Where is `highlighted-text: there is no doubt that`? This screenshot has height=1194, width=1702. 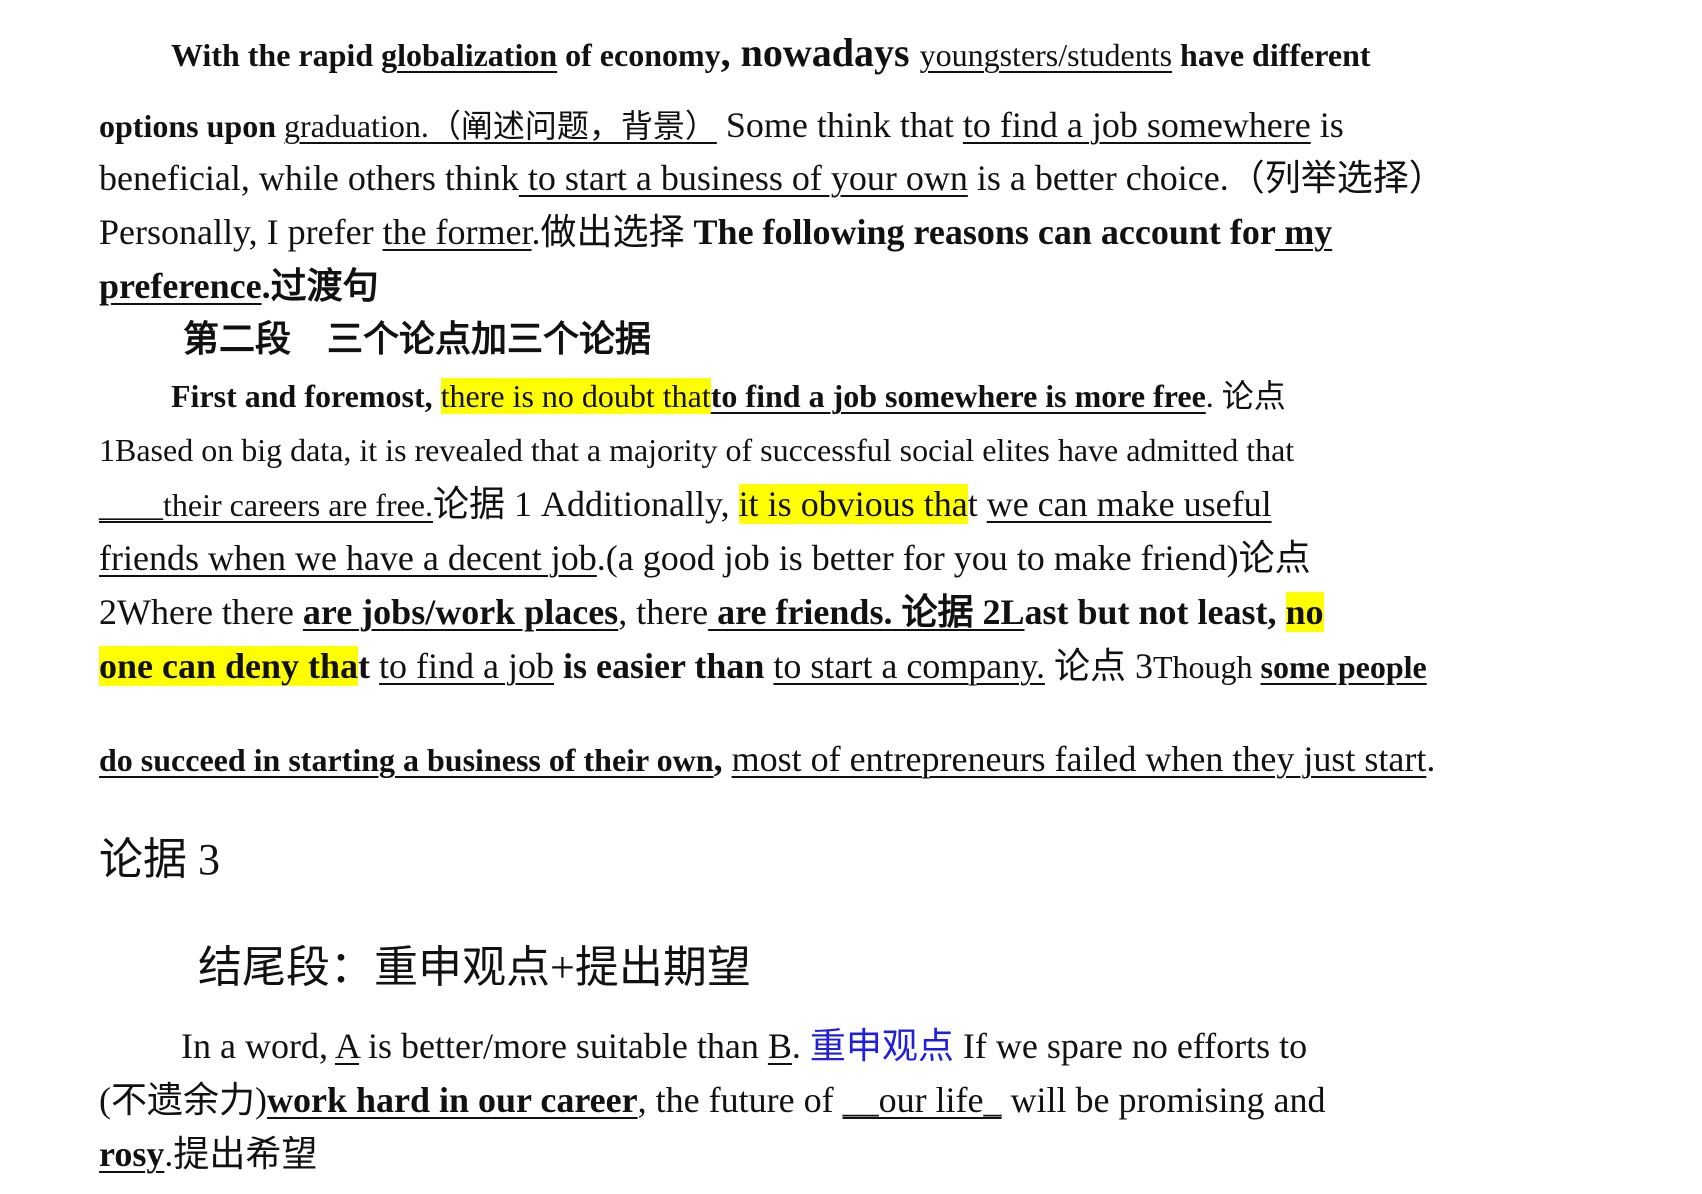 highlighted-text: there is no doubt that is located at coordinates (575, 396).